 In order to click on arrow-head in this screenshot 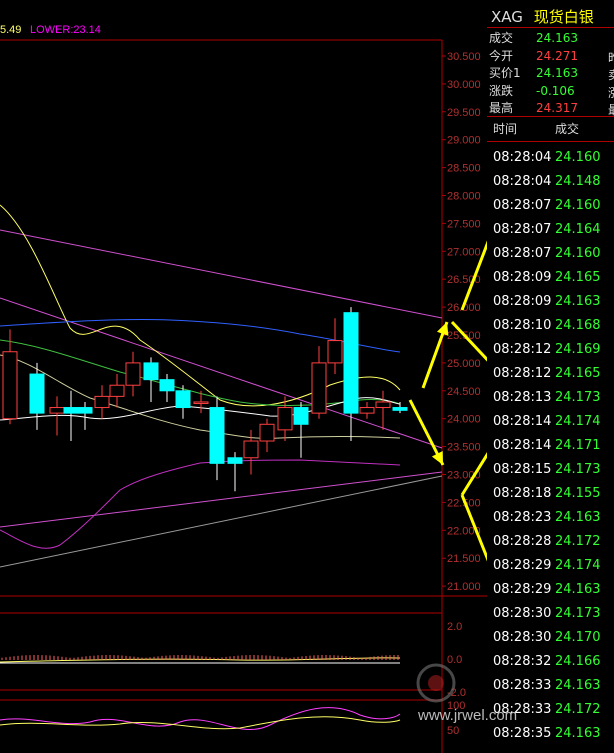, I will do `click(442, 329)`.